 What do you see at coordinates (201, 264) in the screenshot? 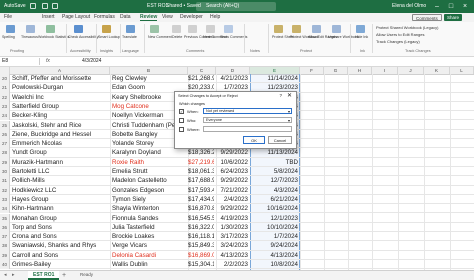
I see `cell-c: $15,304.19` at bounding box center [201, 264].